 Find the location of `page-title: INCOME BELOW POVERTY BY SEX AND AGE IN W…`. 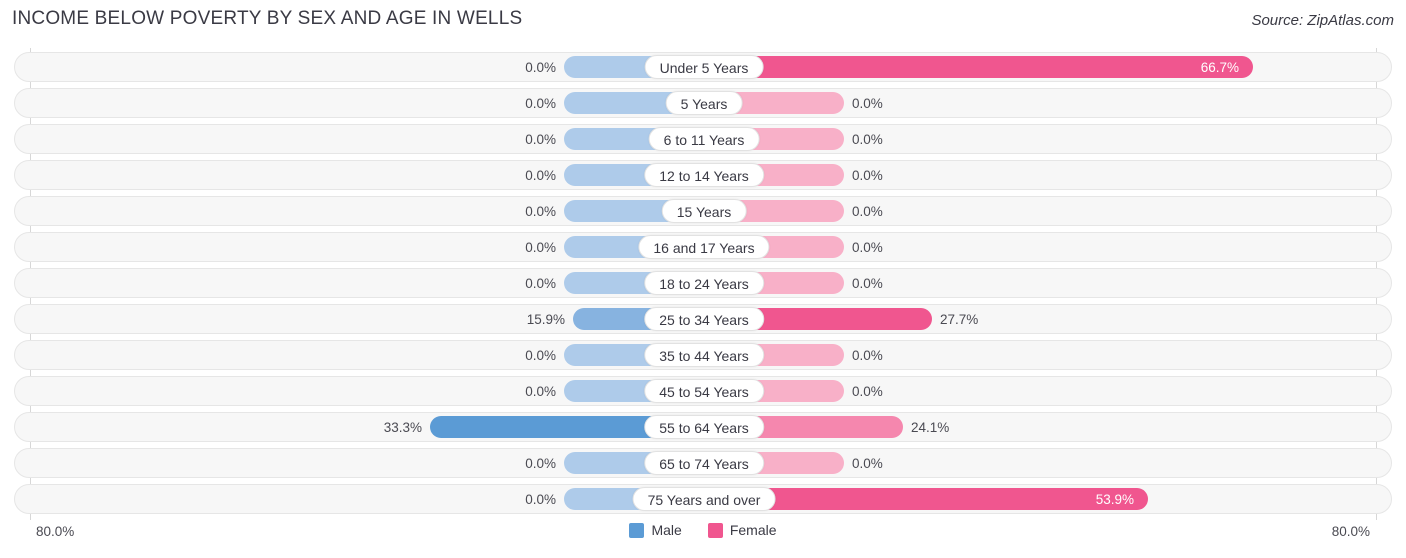

page-title: INCOME BELOW POVERTY BY SEX AND AGE IN W… is located at coordinates (267, 18).